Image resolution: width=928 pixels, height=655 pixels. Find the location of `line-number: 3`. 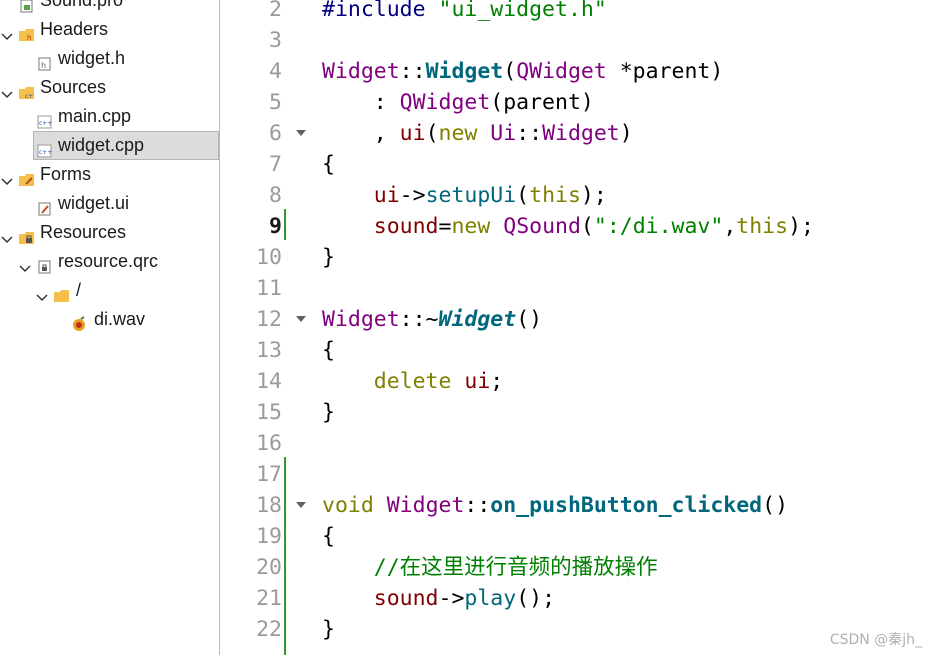

line-number: 3 is located at coordinates (275, 40).